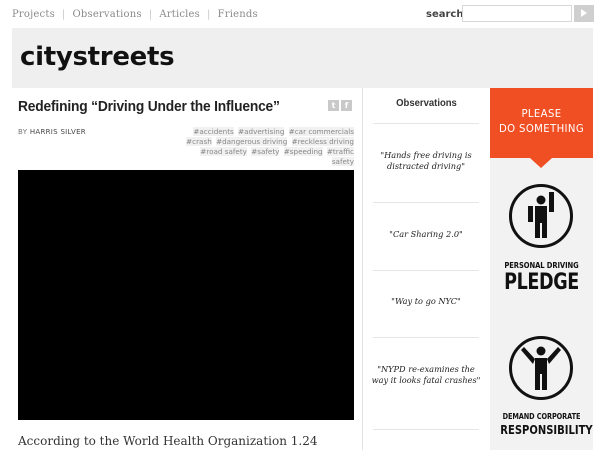 The height and width of the screenshot is (450, 600). What do you see at coordinates (179, 14) in the screenshot?
I see `nav-articles: Articles` at bounding box center [179, 14].